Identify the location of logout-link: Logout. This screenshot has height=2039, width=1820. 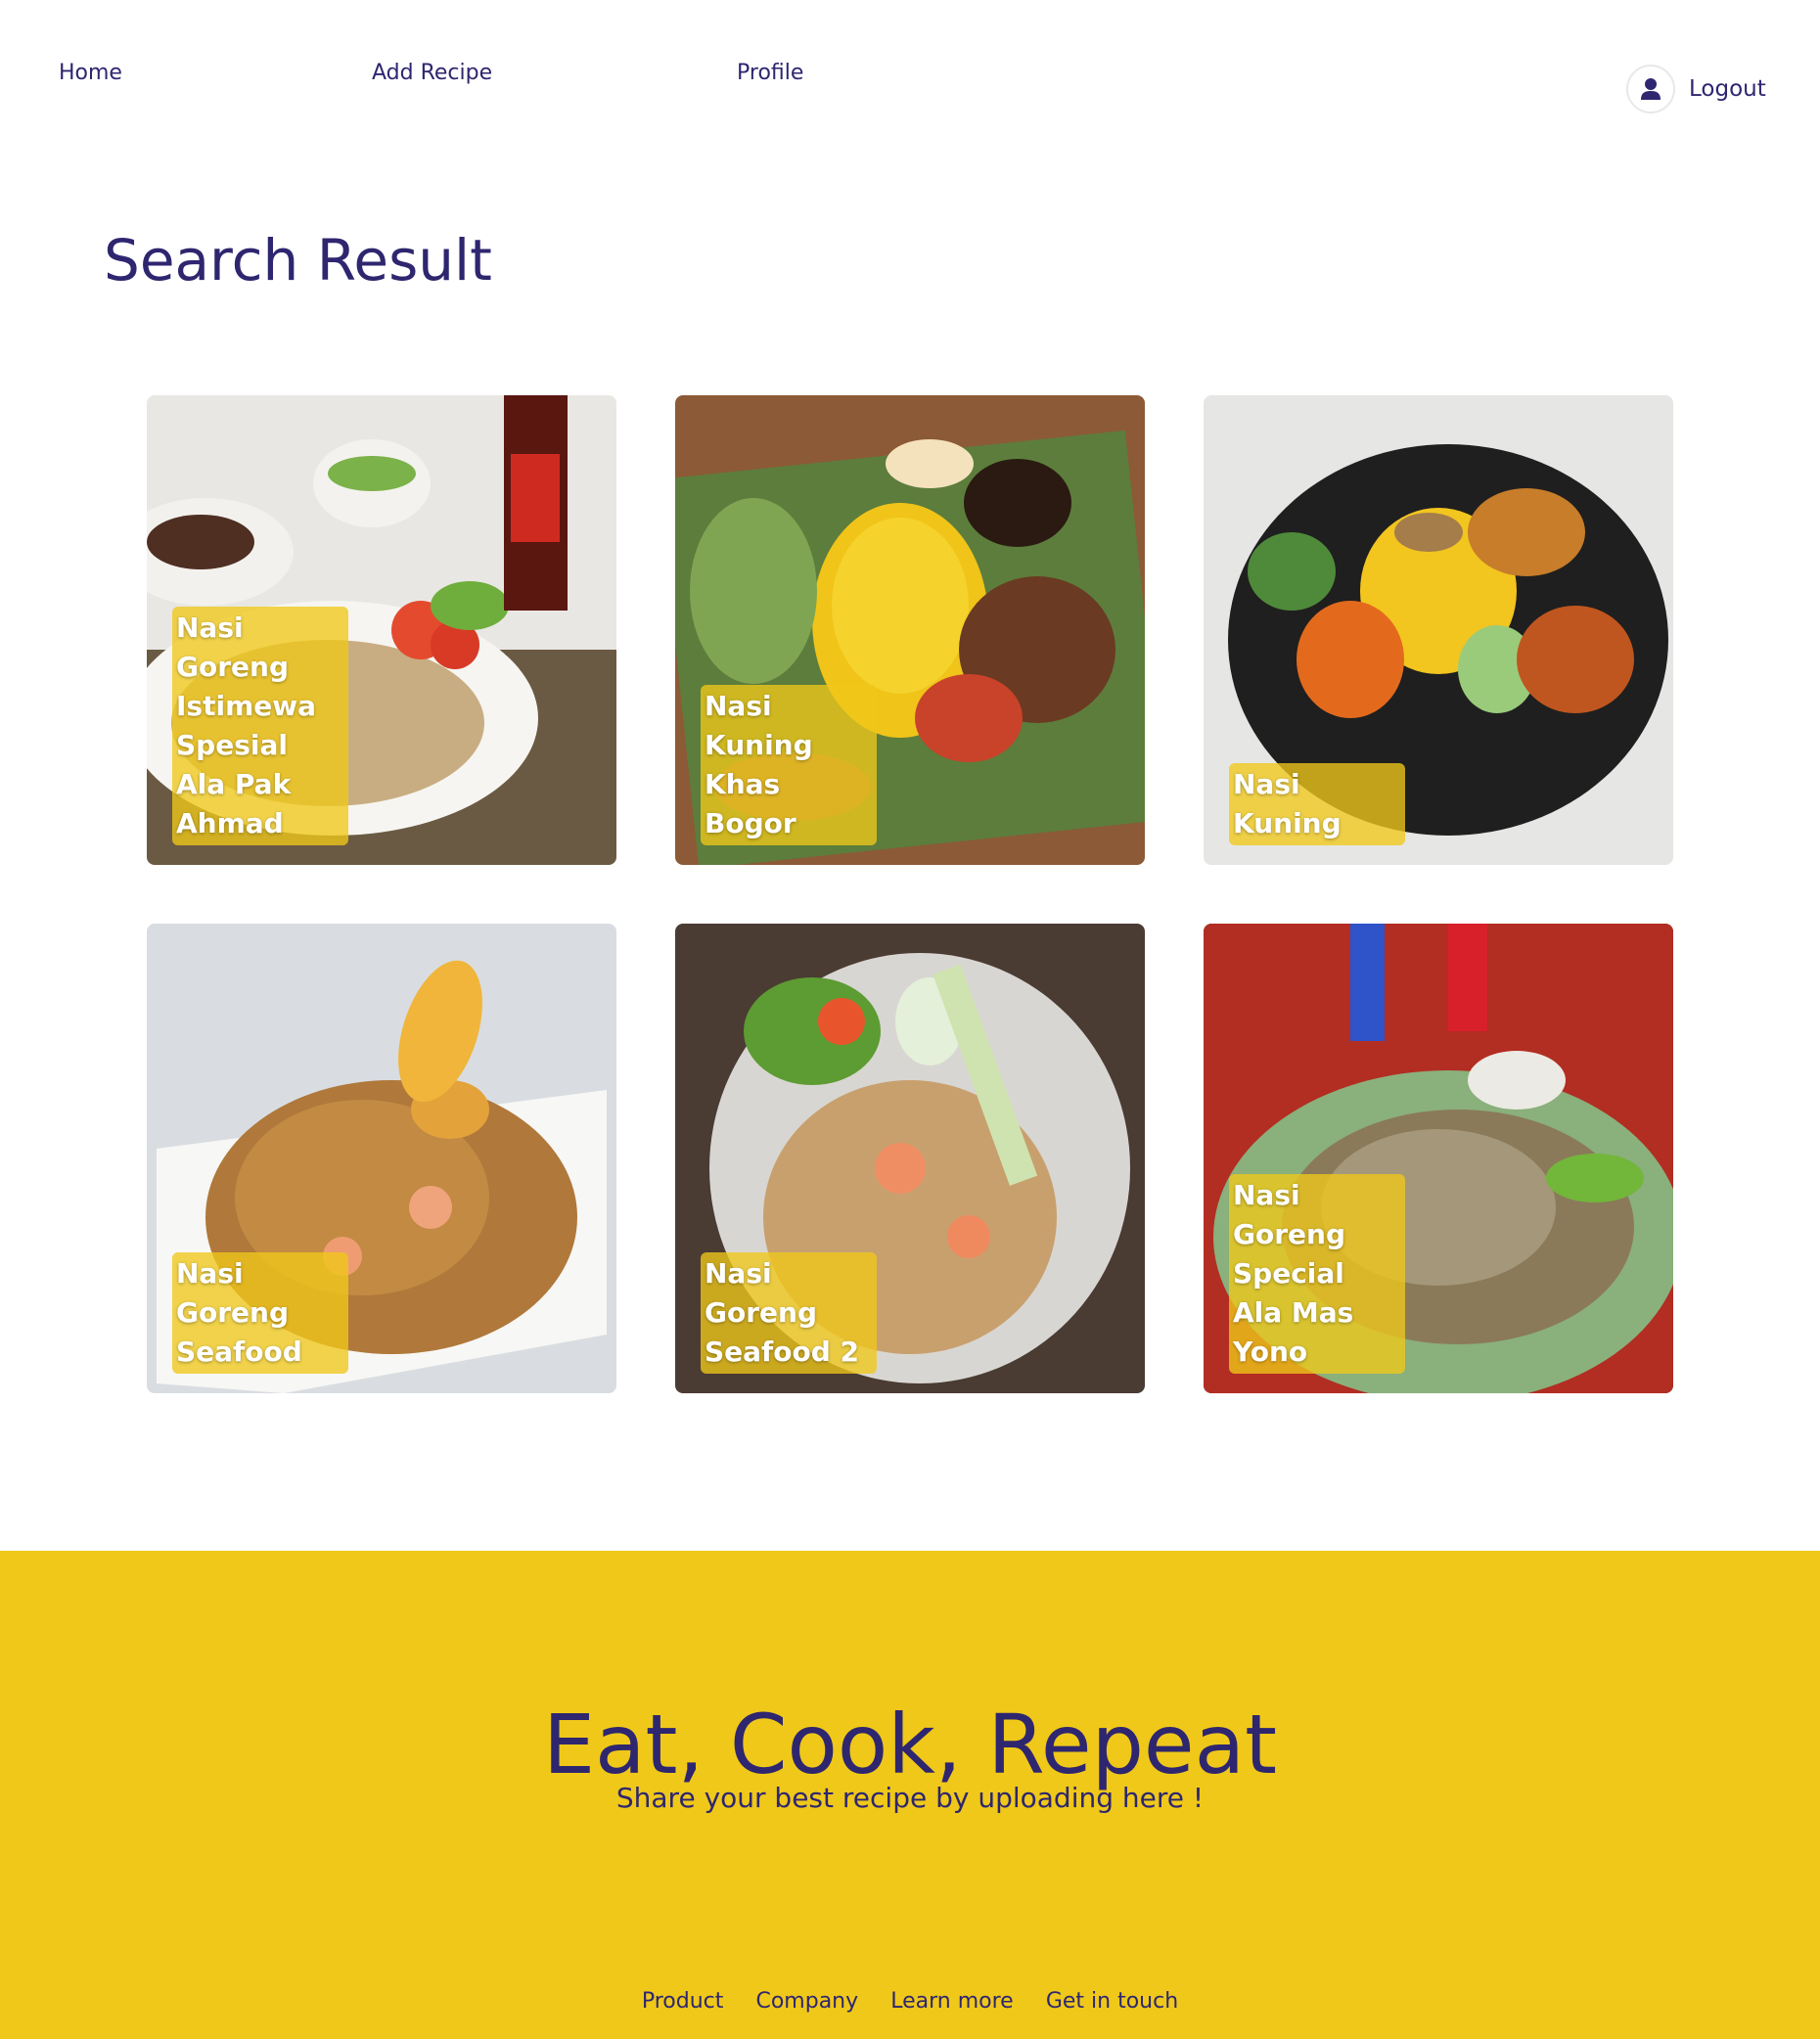
(1727, 89).